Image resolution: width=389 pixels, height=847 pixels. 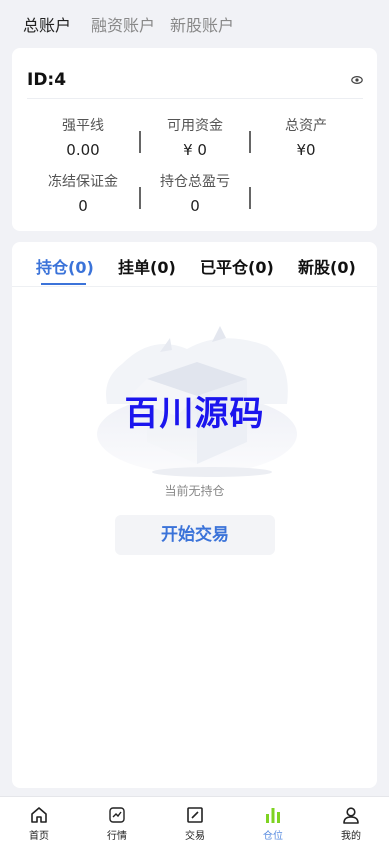 What do you see at coordinates (306, 137) in the screenshot?
I see `stat-total-assets: 总资产 ¥0` at bounding box center [306, 137].